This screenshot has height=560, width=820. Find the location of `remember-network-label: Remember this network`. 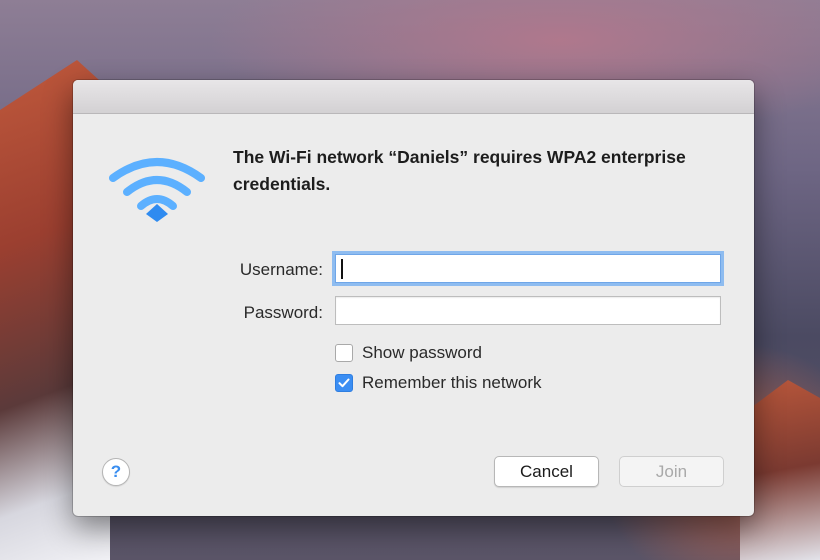

remember-network-label: Remember this network is located at coordinates (452, 382).